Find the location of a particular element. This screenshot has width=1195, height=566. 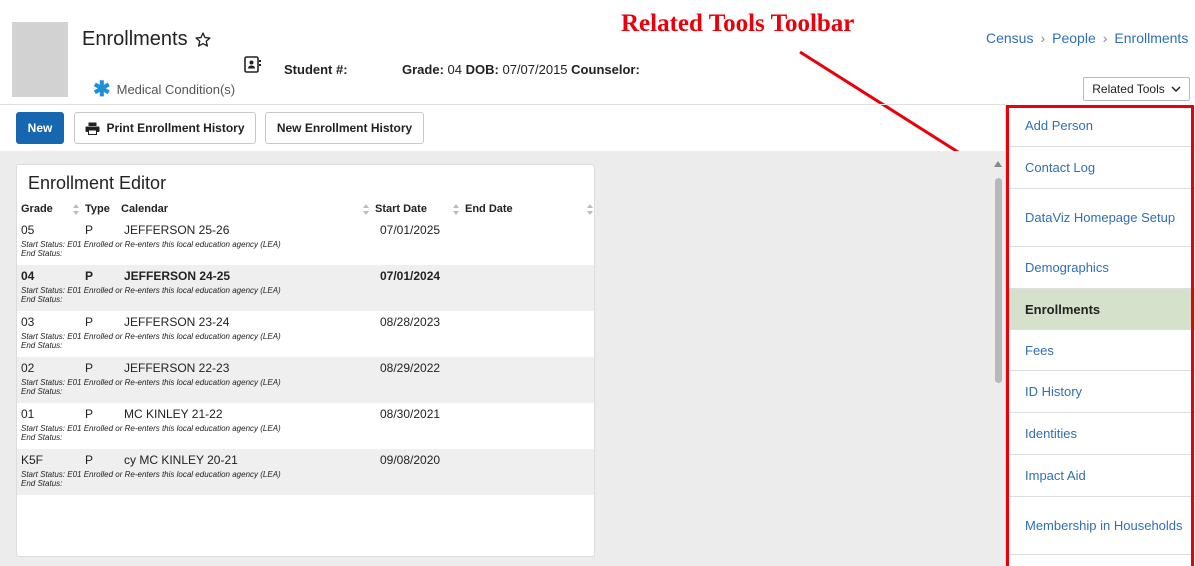

column-header-start-date: Start Date is located at coordinates (401, 209).